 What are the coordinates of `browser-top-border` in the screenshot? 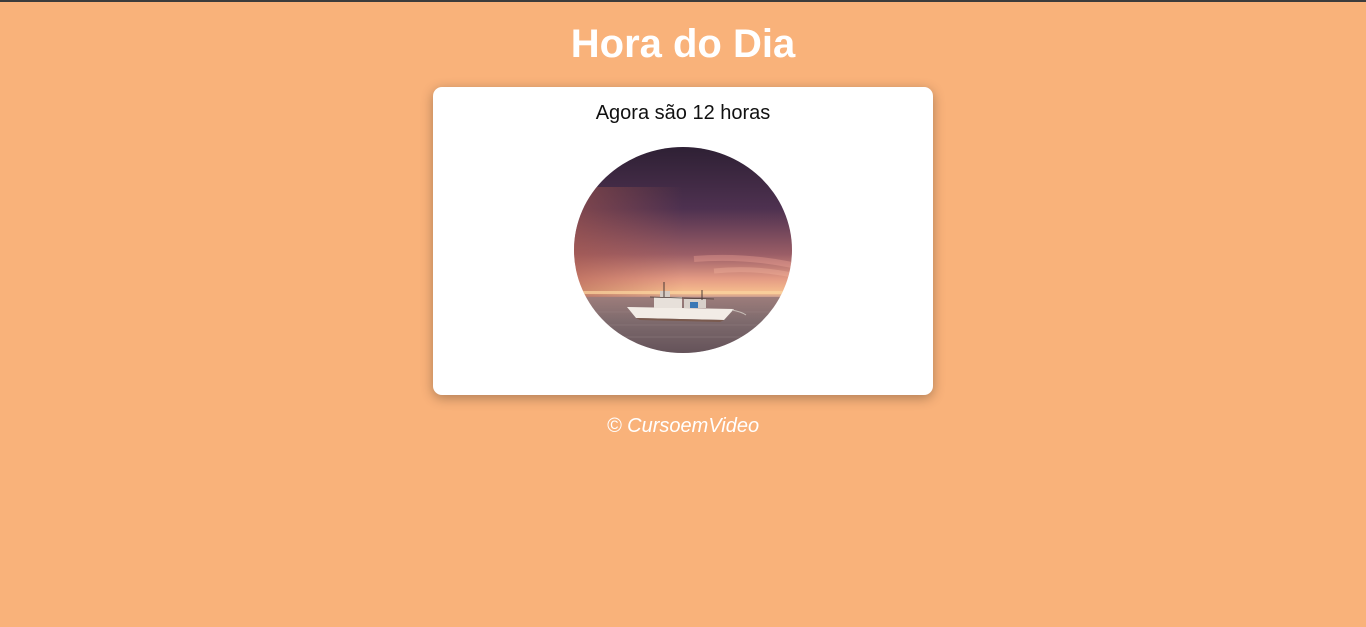 It's located at (683, 1).